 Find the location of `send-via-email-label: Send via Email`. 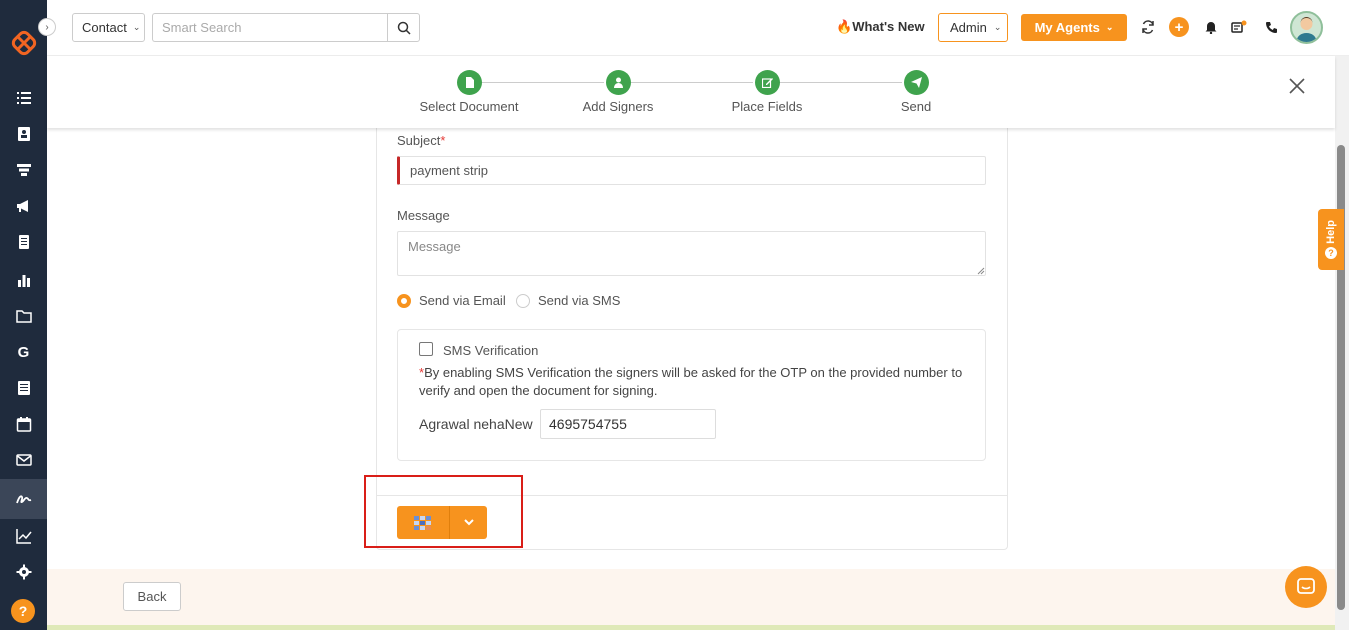

send-via-email-label: Send via Email is located at coordinates (462, 300).